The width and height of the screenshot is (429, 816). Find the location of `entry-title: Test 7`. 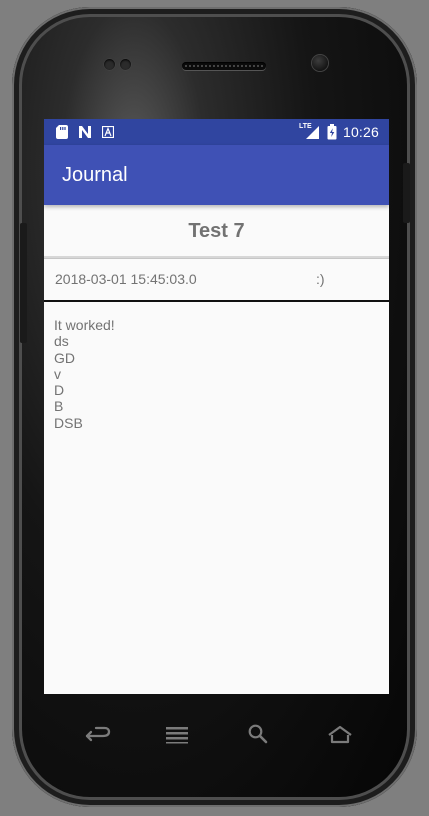

entry-title: Test 7 is located at coordinates (216, 230).